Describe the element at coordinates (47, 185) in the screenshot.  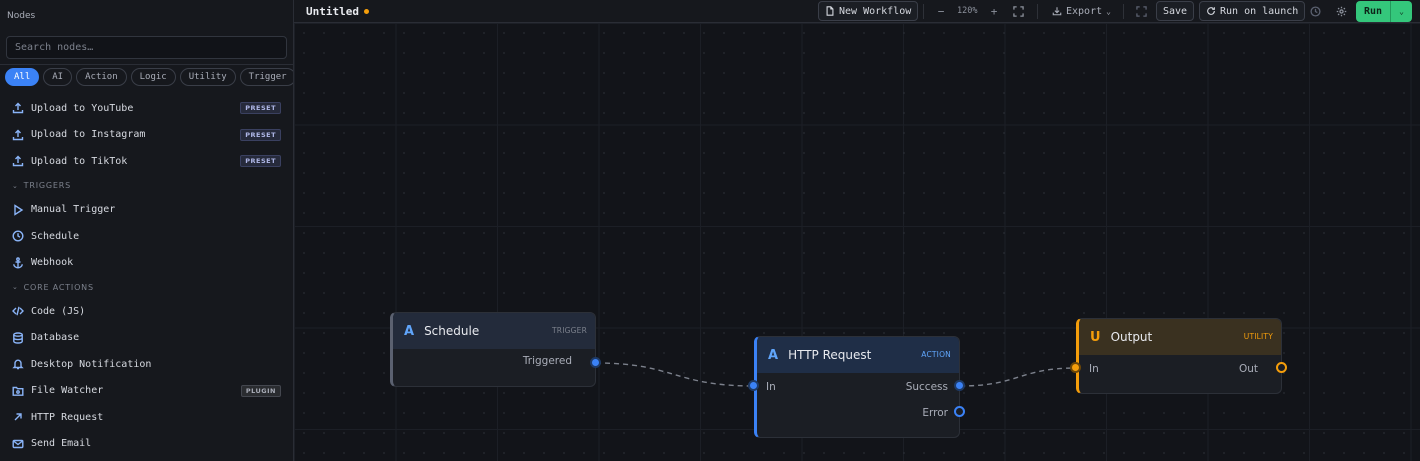
I see `section-label: TRIGGERS` at that location.